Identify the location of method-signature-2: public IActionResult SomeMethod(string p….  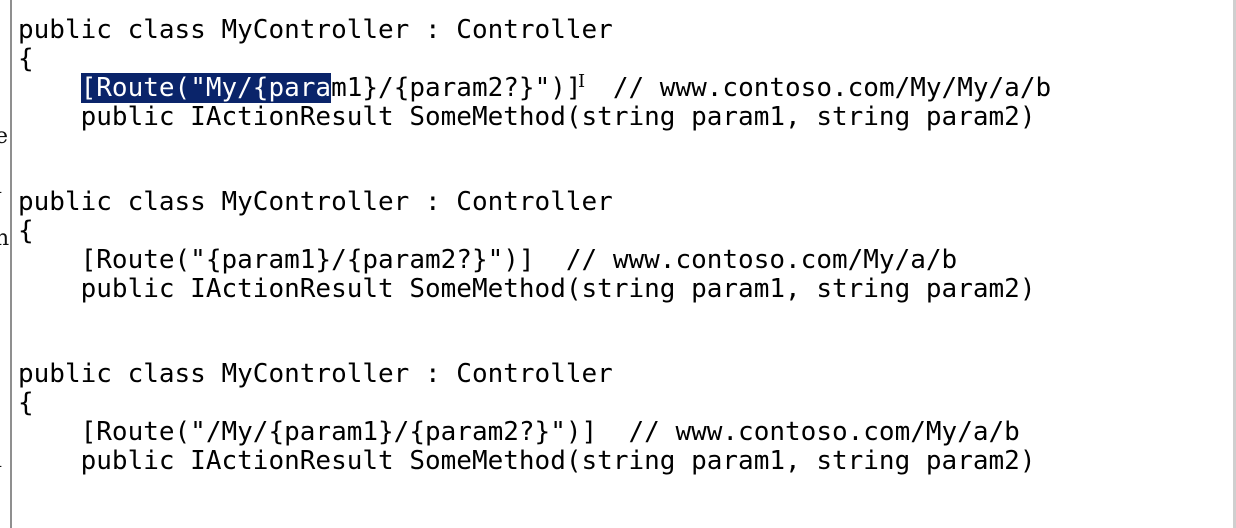
(527, 289).